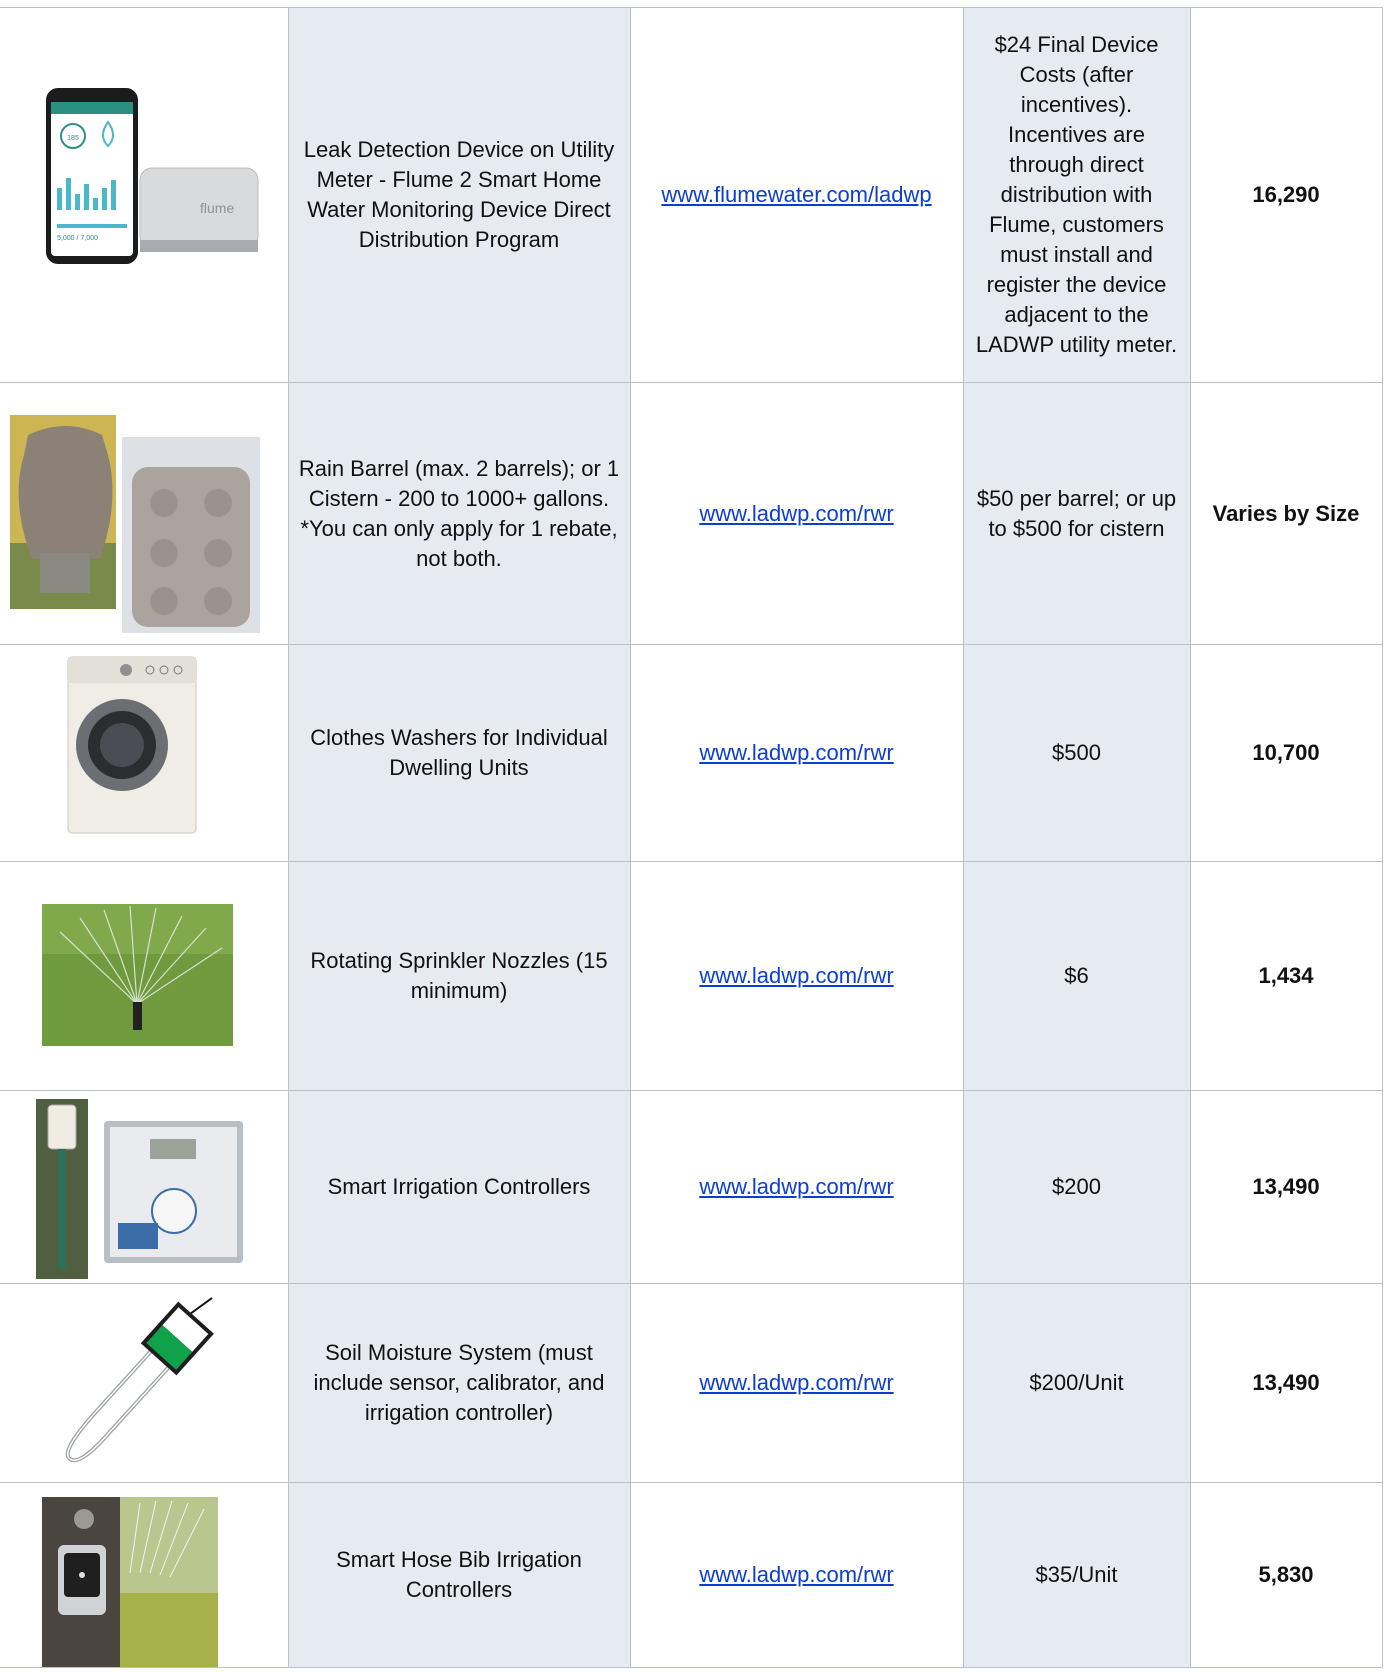 The image size is (1385, 1672). I want to click on soil-moisture-sensor-image, so click(139, 1380).